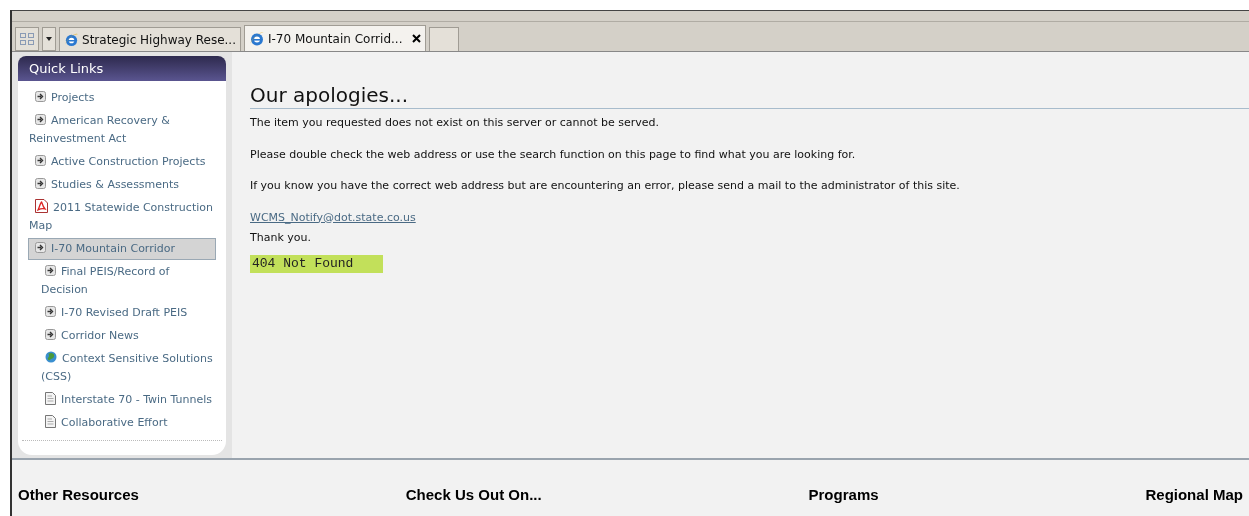  I want to click on close-icon, so click(416, 38).